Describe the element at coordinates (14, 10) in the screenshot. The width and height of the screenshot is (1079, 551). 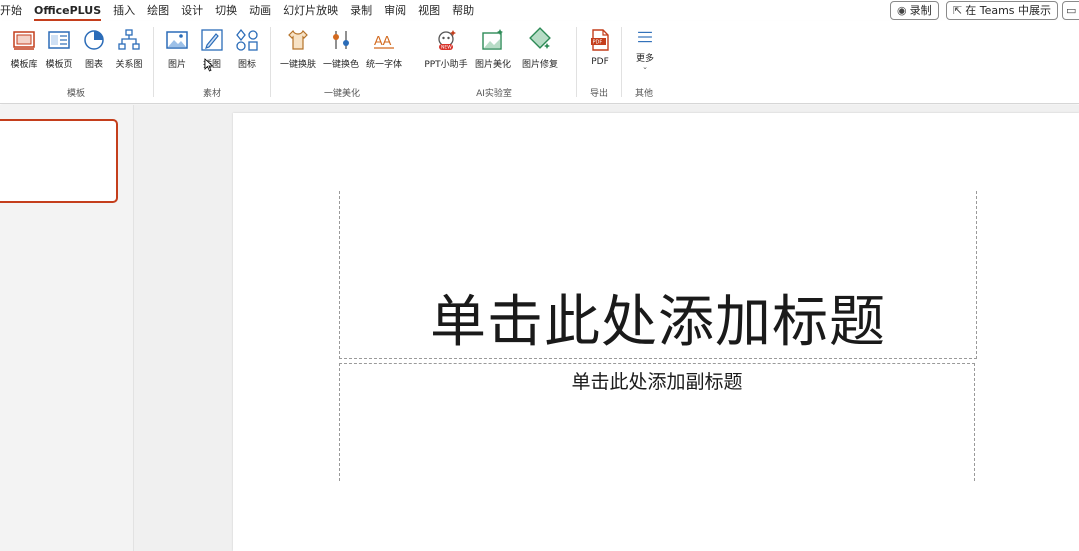
I see `tab-home: 开始` at that location.